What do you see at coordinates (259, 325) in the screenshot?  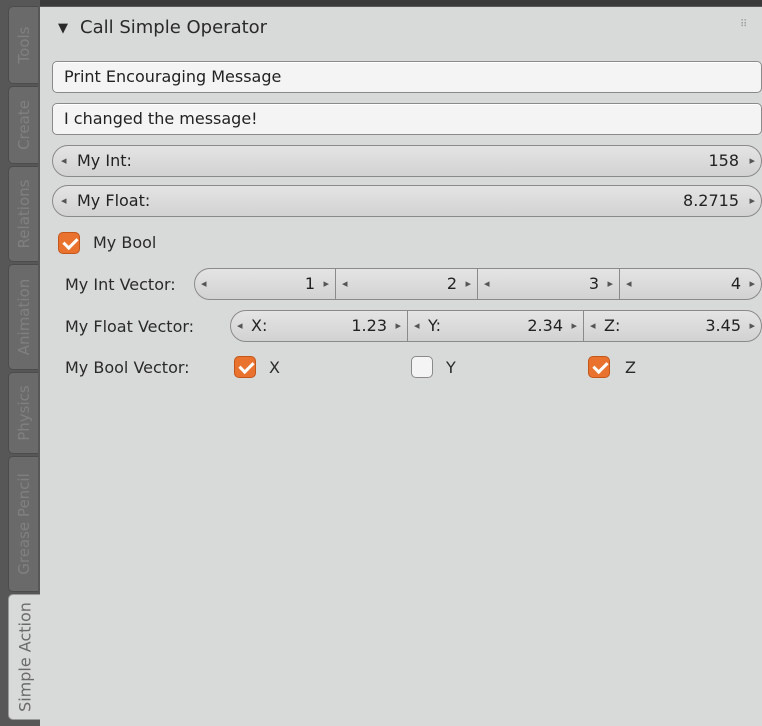 I see `float-vector-x-label: X:` at bounding box center [259, 325].